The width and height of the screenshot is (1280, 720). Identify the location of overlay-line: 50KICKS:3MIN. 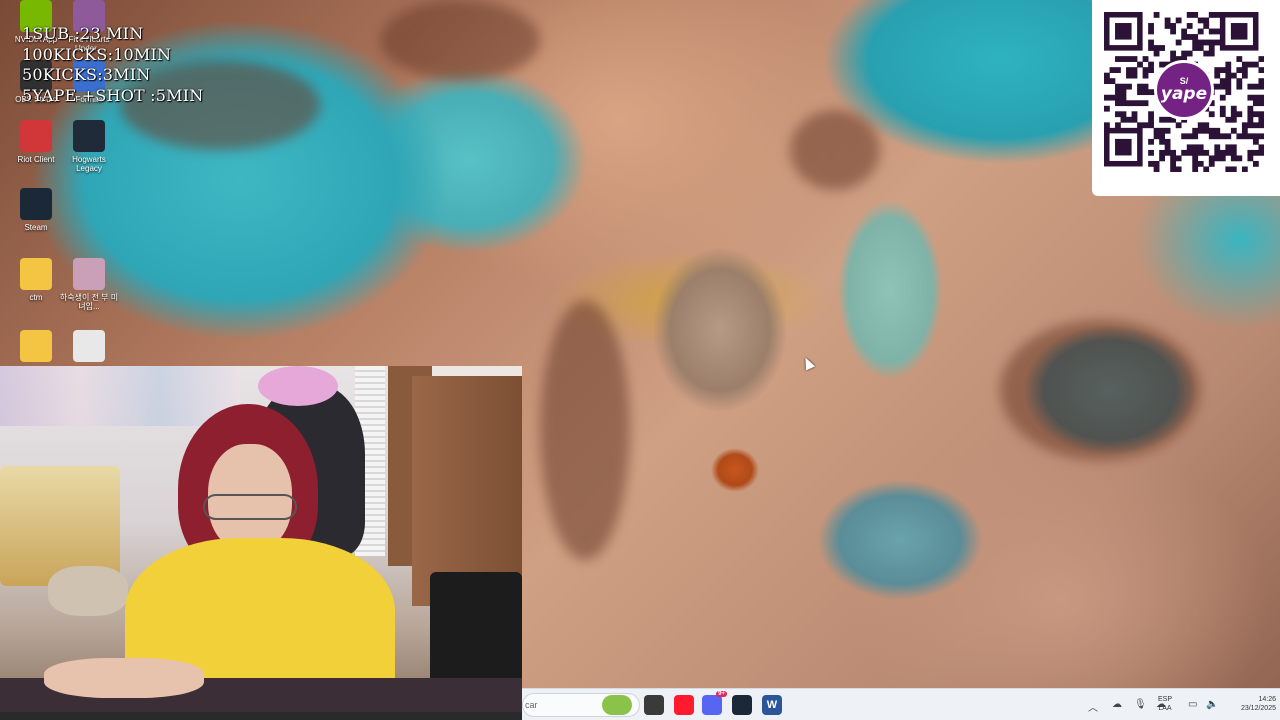
(86, 74).